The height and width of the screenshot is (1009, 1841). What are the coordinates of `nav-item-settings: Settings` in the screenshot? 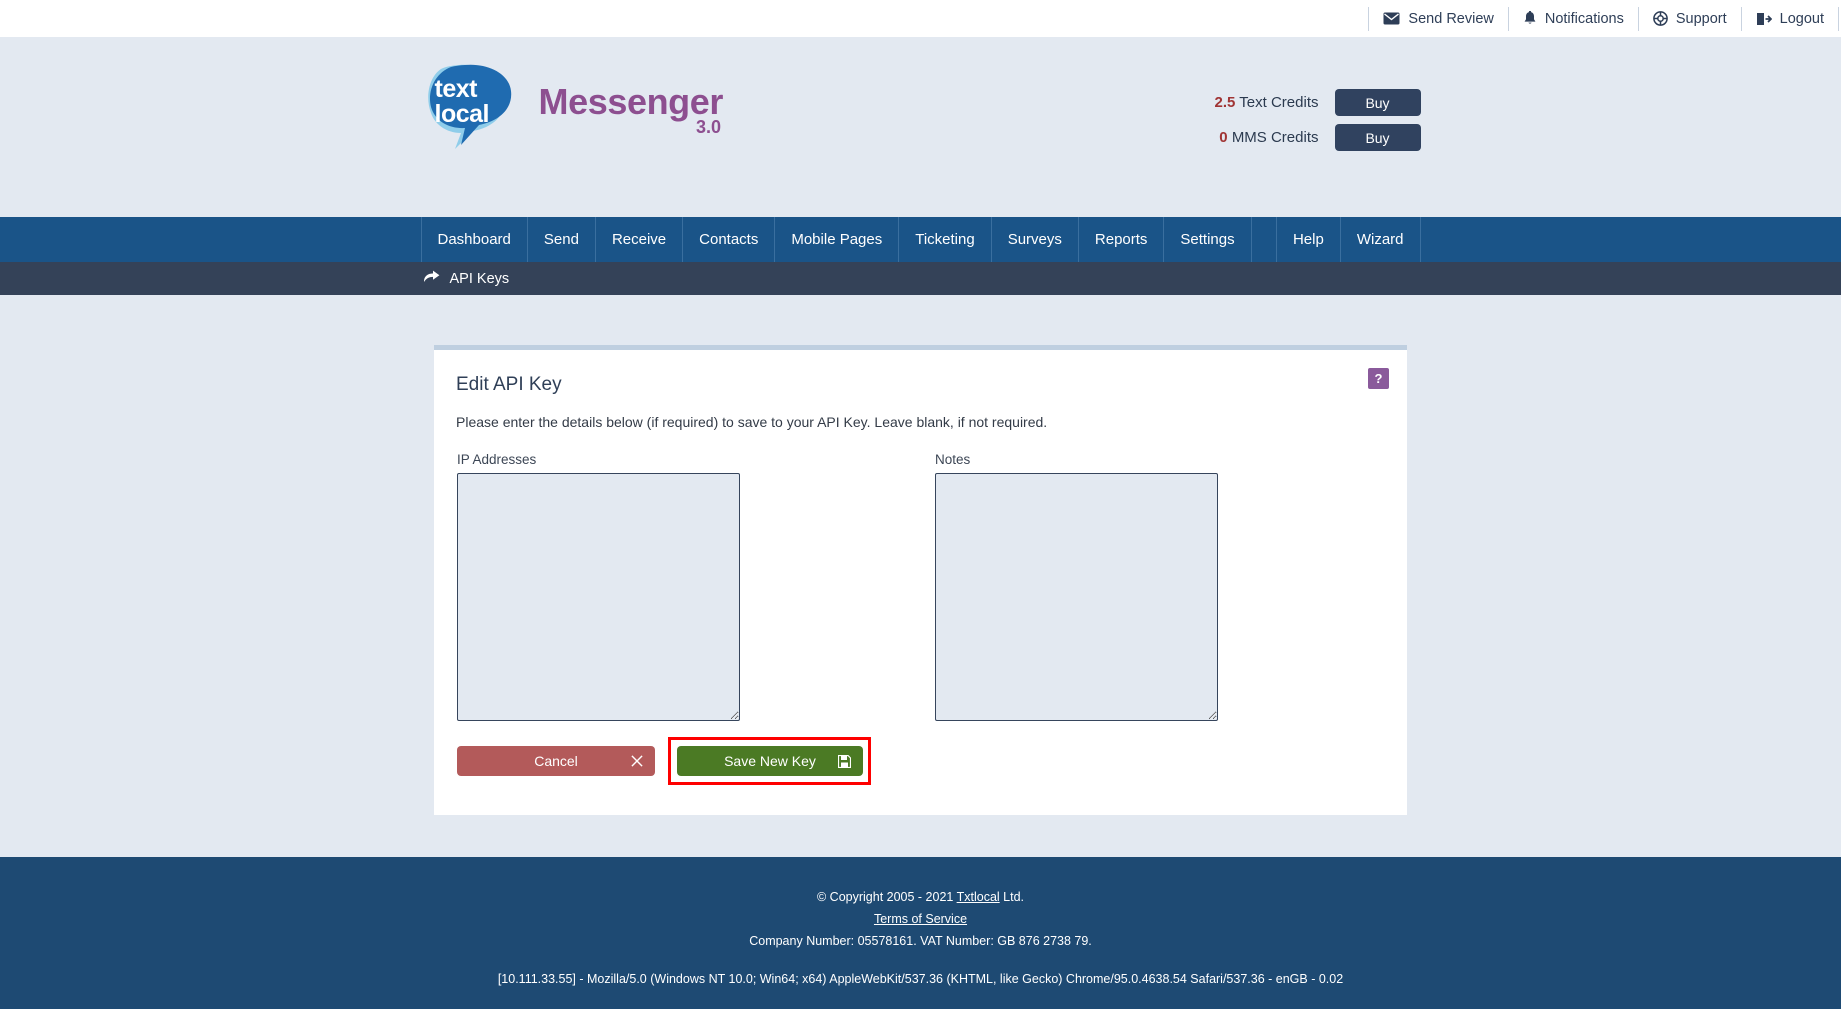 It's located at (1206, 239).